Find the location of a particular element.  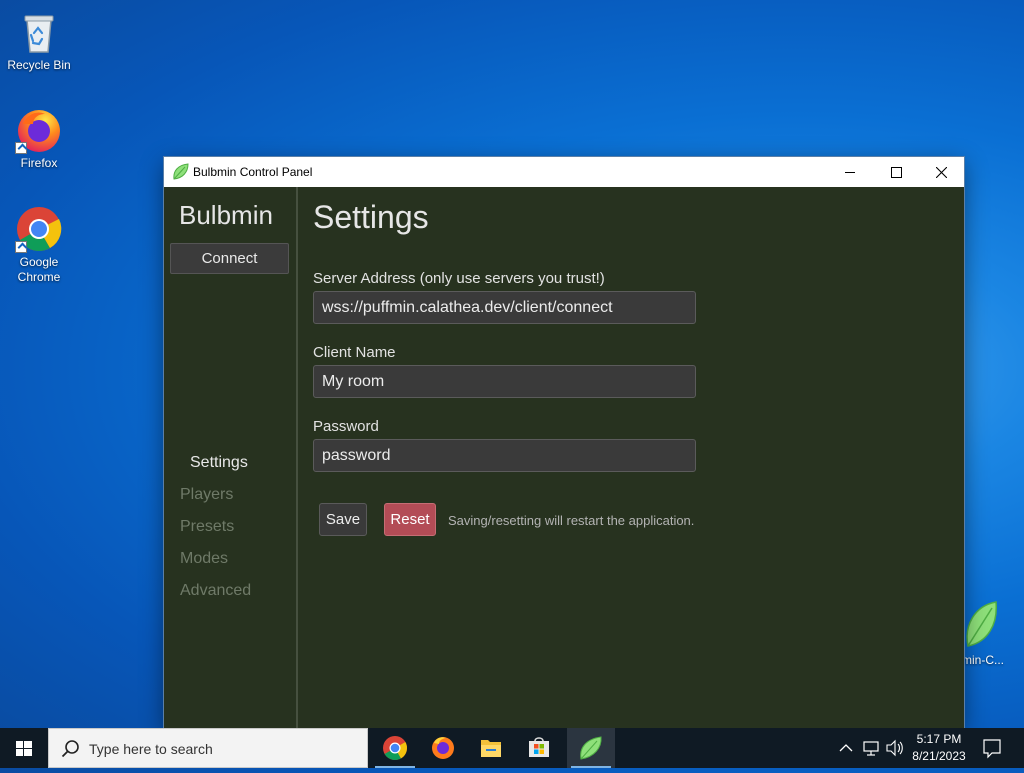

nav-item-players: Players is located at coordinates (206, 495).